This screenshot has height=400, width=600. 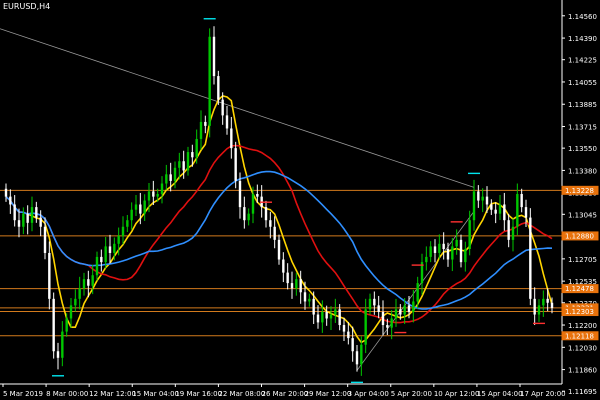 What do you see at coordinates (457, 394) in the screenshot?
I see `time-tick-label: 10 Apr 12:00` at bounding box center [457, 394].